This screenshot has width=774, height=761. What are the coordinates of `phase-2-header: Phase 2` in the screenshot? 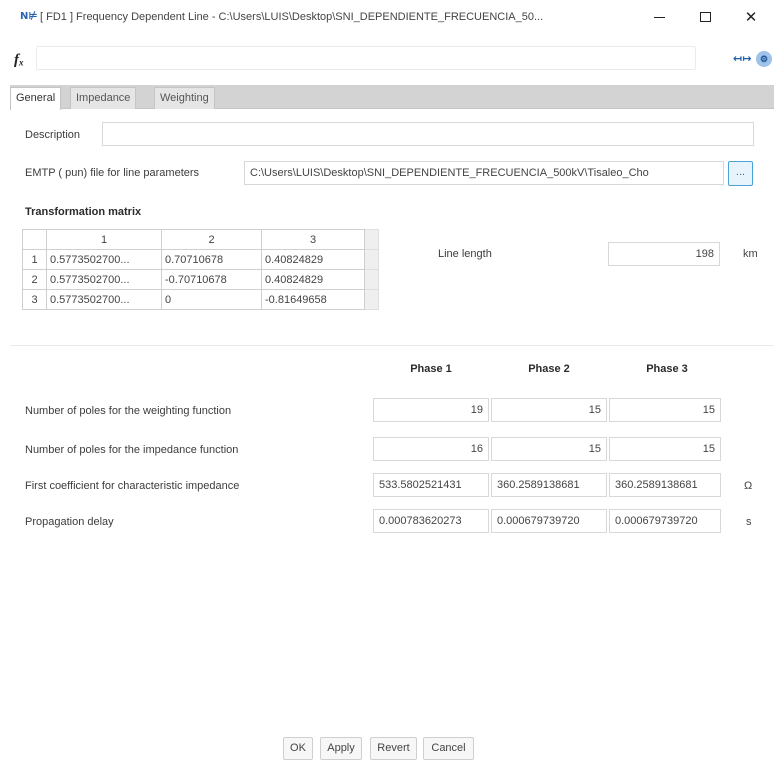 It's located at (549, 369).